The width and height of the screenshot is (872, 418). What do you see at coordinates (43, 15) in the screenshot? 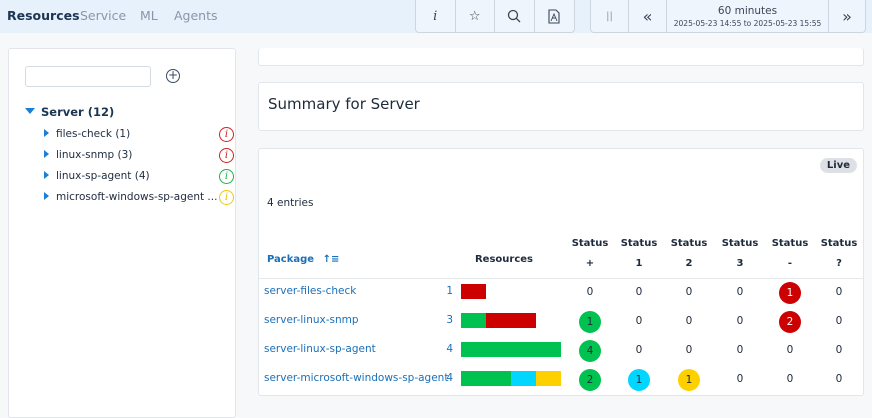
I see `tab-resources: Resources` at bounding box center [43, 15].